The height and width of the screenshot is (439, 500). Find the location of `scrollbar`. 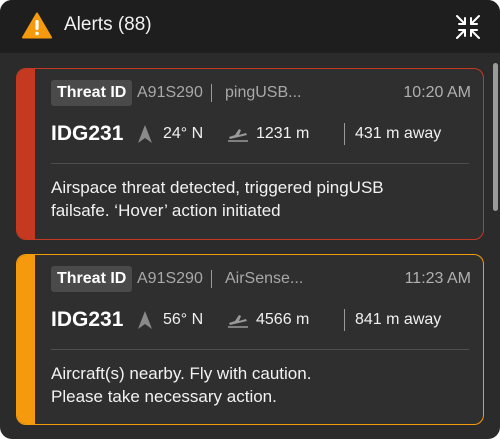

scrollbar is located at coordinates (495, 246).